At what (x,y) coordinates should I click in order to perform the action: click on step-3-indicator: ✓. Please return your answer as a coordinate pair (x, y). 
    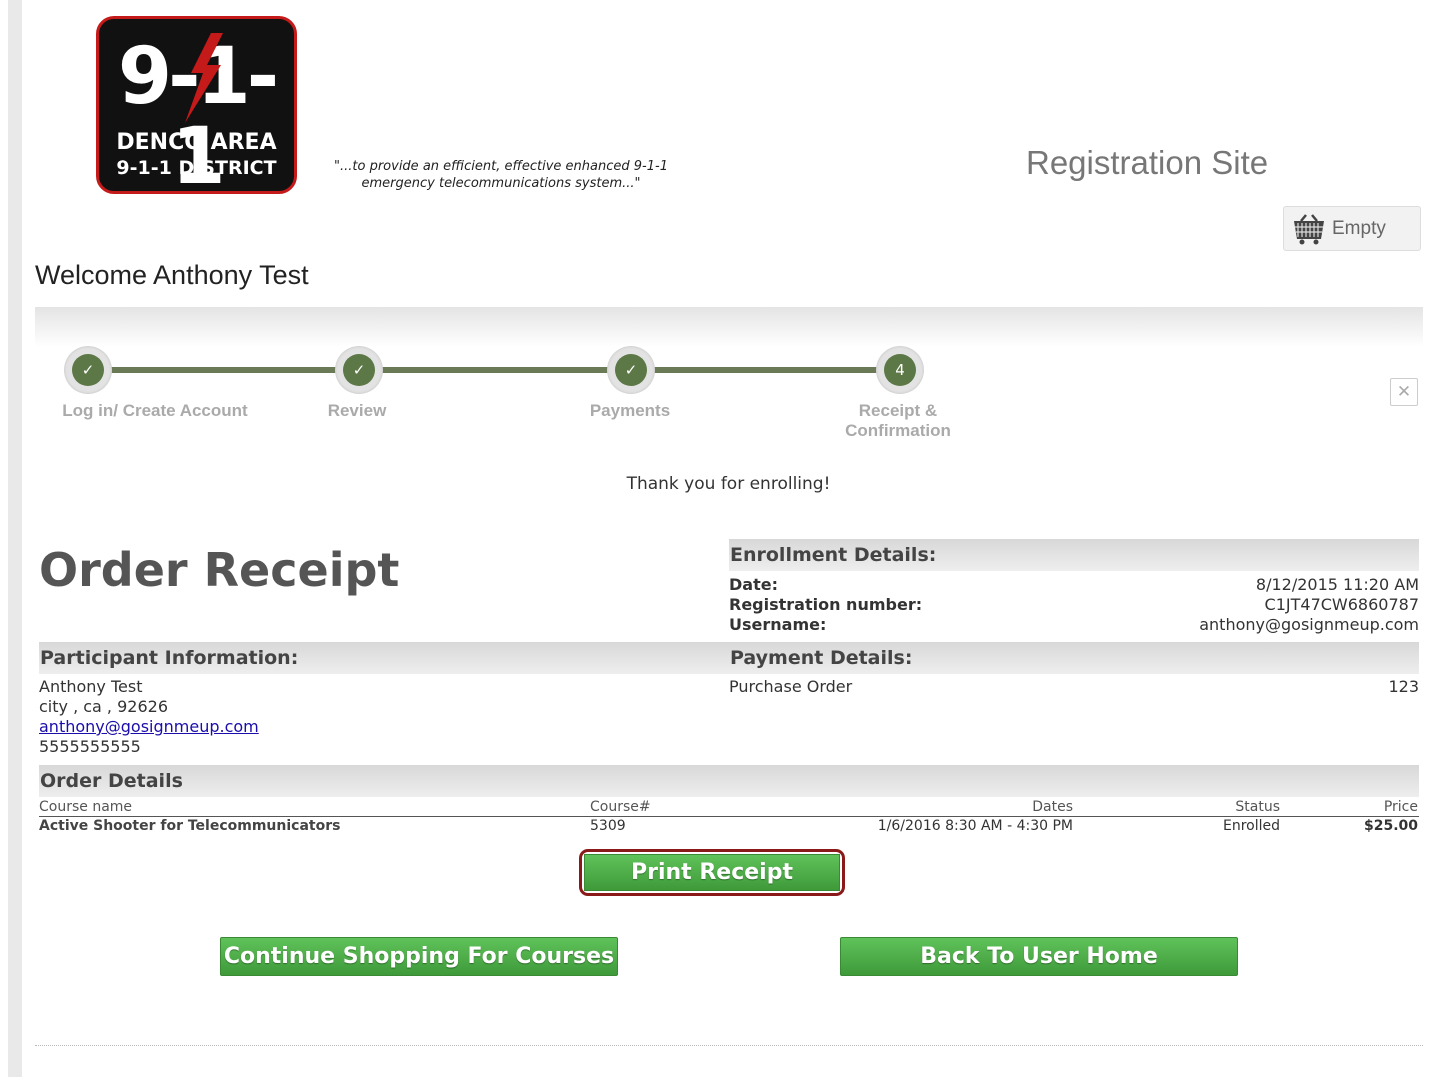
    Looking at the image, I should click on (631, 370).